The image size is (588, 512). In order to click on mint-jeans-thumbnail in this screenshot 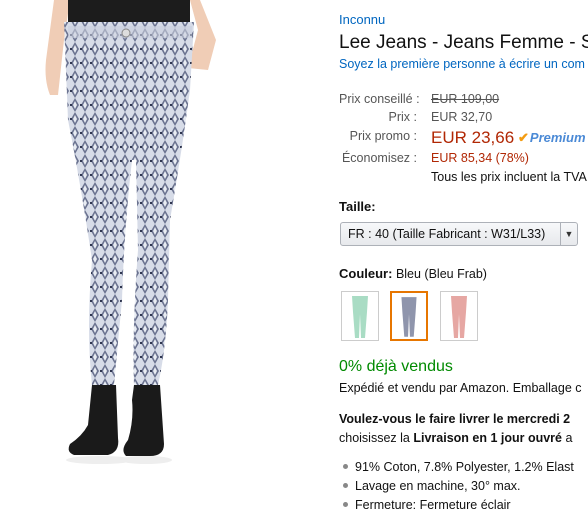, I will do `click(360, 317)`.